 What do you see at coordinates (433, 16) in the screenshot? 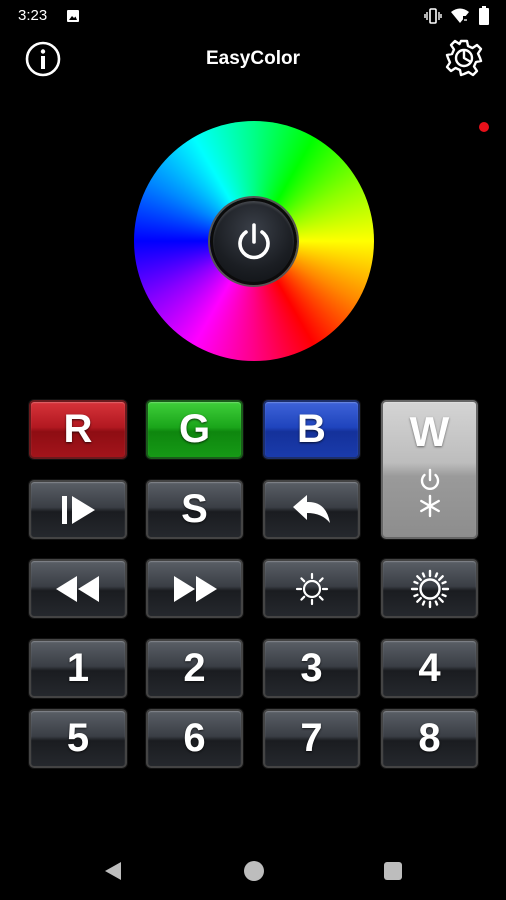
I see `vibrate-icon` at bounding box center [433, 16].